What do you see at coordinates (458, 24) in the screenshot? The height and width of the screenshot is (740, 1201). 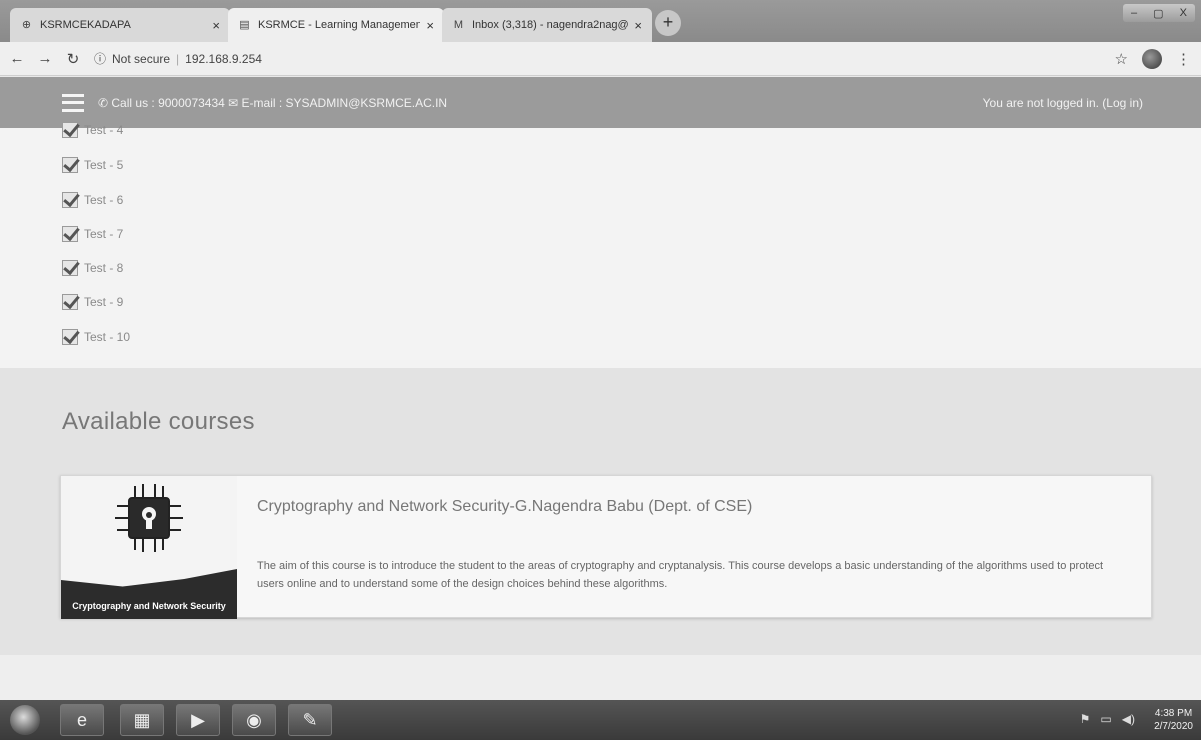 I see `gmail-icon: M` at bounding box center [458, 24].